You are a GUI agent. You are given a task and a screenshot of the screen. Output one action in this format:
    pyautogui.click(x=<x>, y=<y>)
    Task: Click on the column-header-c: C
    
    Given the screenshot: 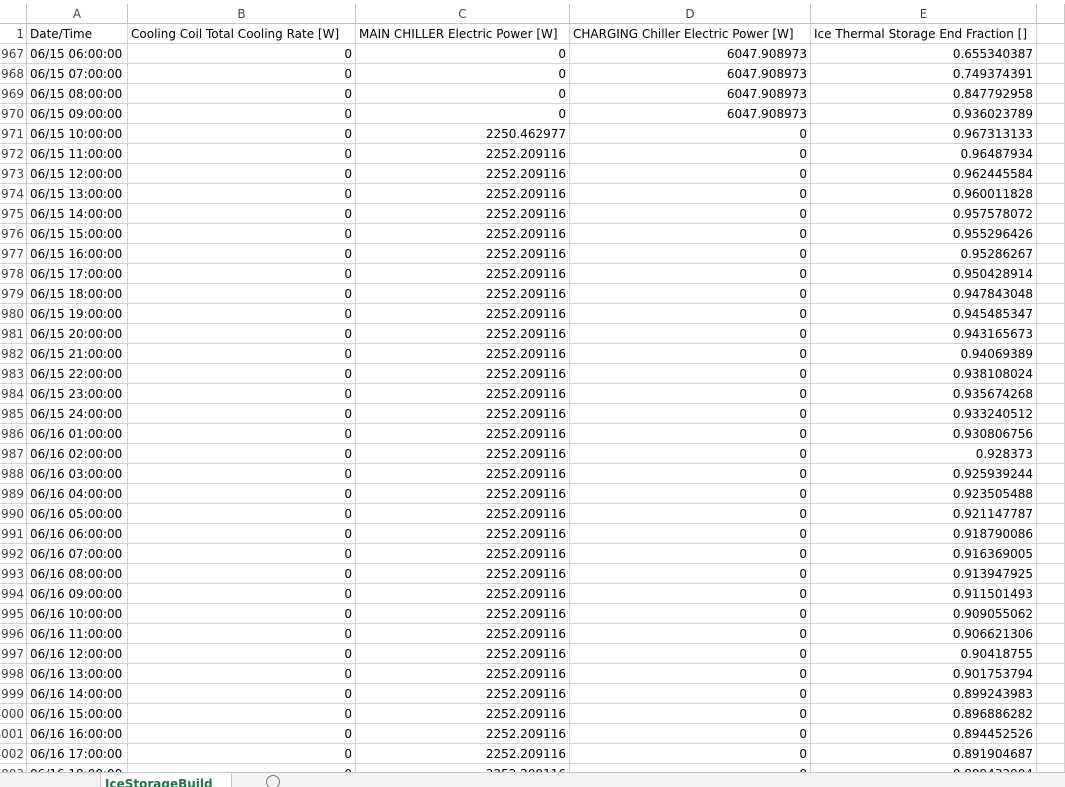 What is the action you would take?
    pyautogui.click(x=463, y=14)
    